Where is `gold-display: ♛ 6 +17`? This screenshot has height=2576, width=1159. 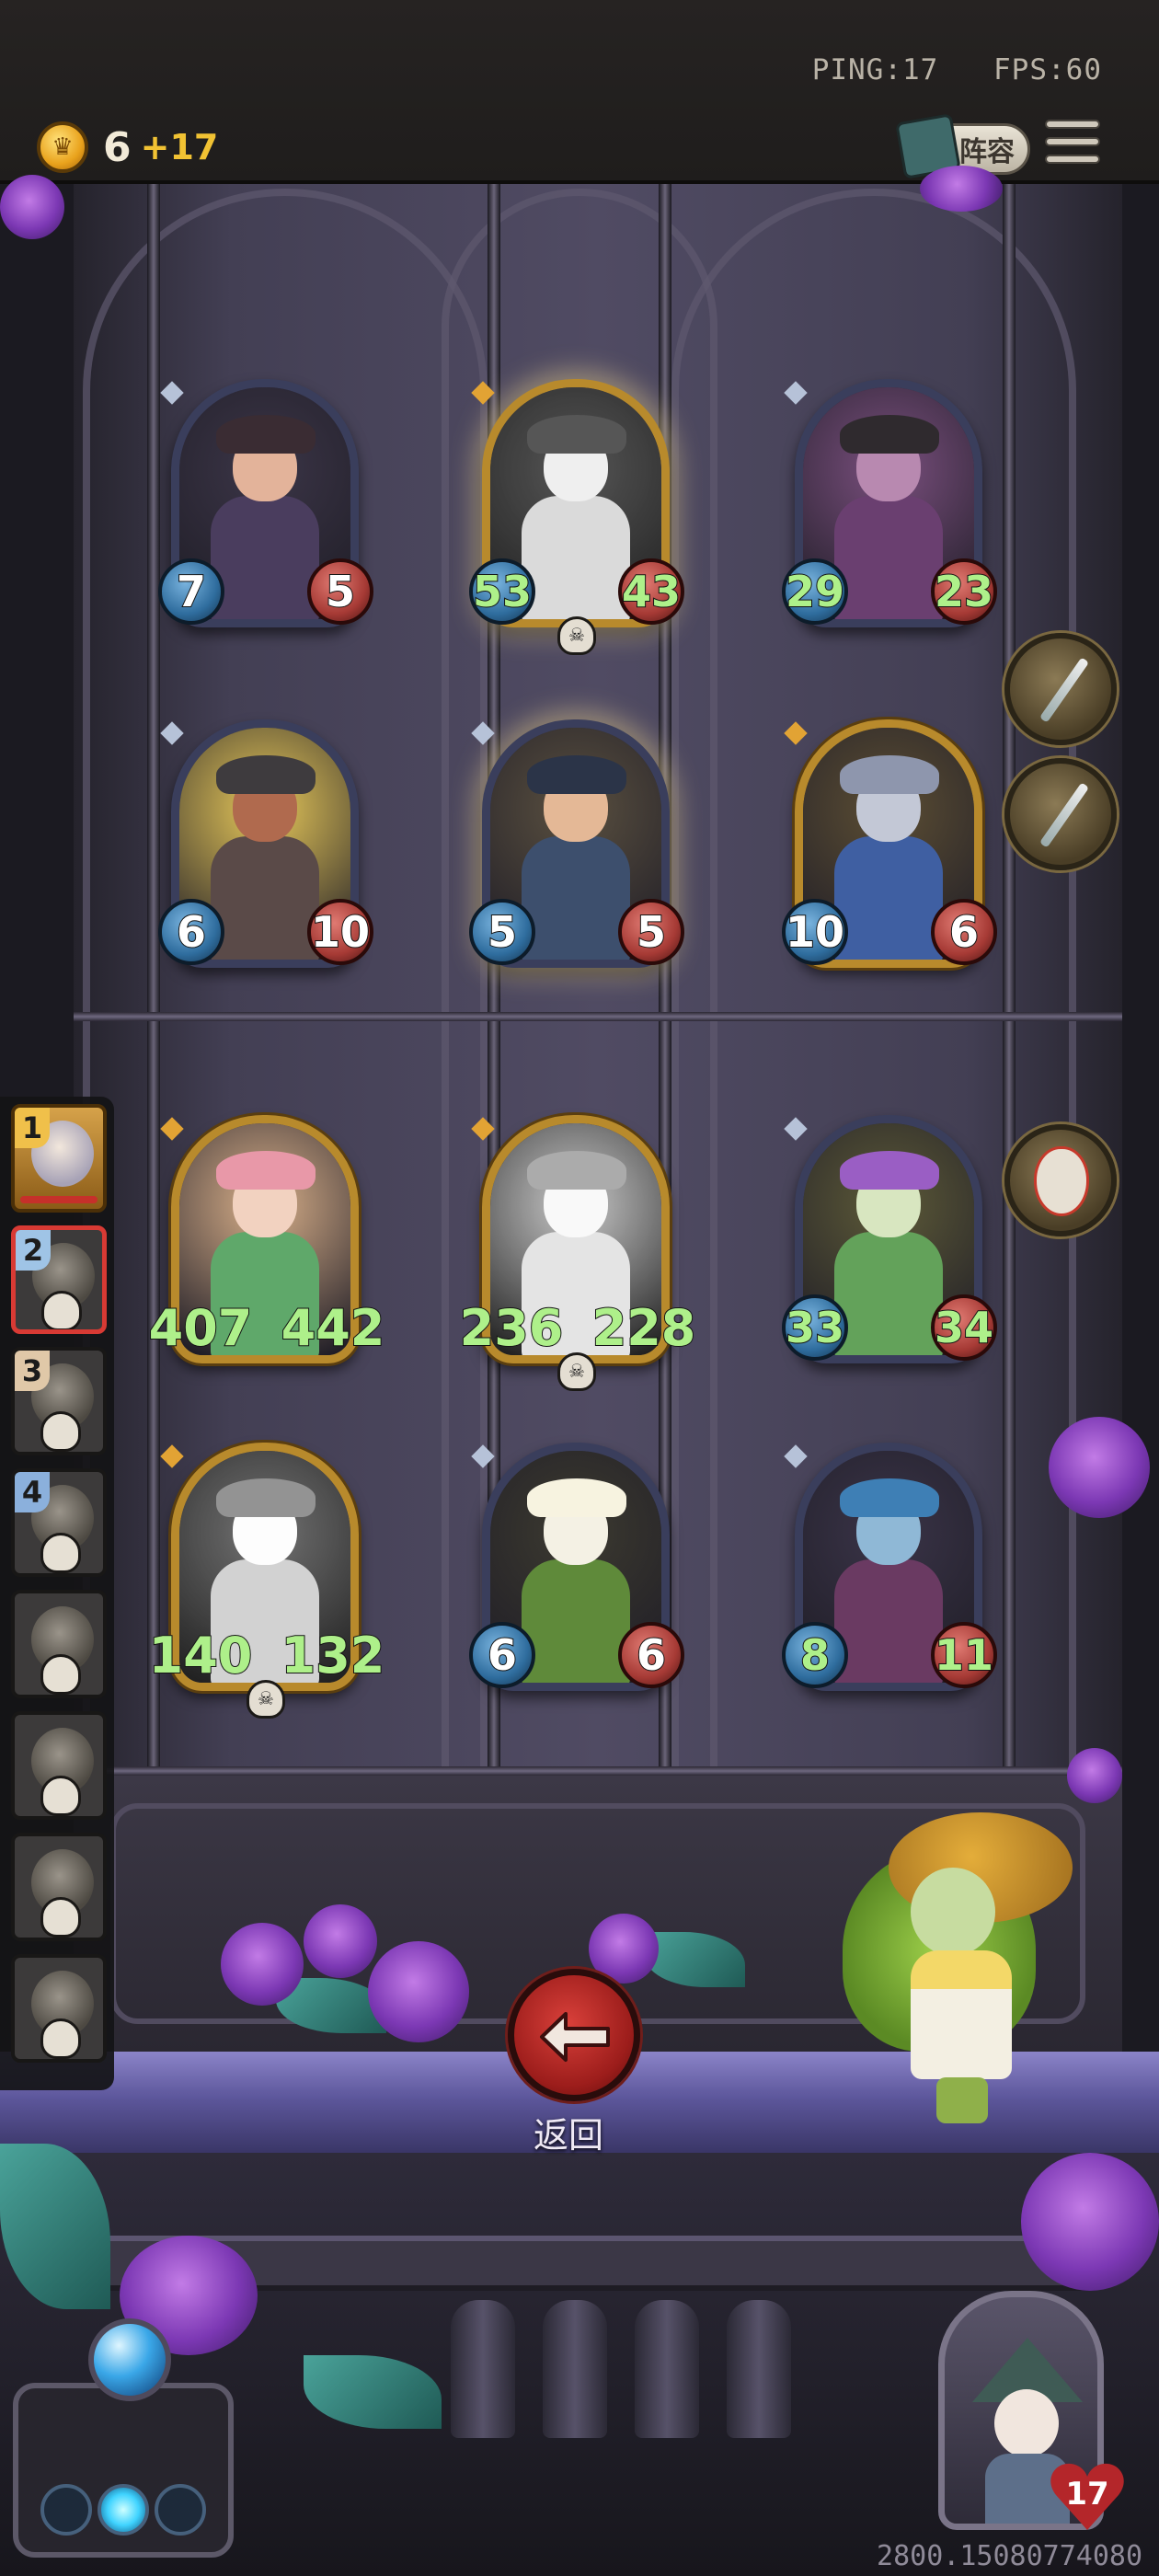 gold-display: ♛ 6 +17 is located at coordinates (127, 147).